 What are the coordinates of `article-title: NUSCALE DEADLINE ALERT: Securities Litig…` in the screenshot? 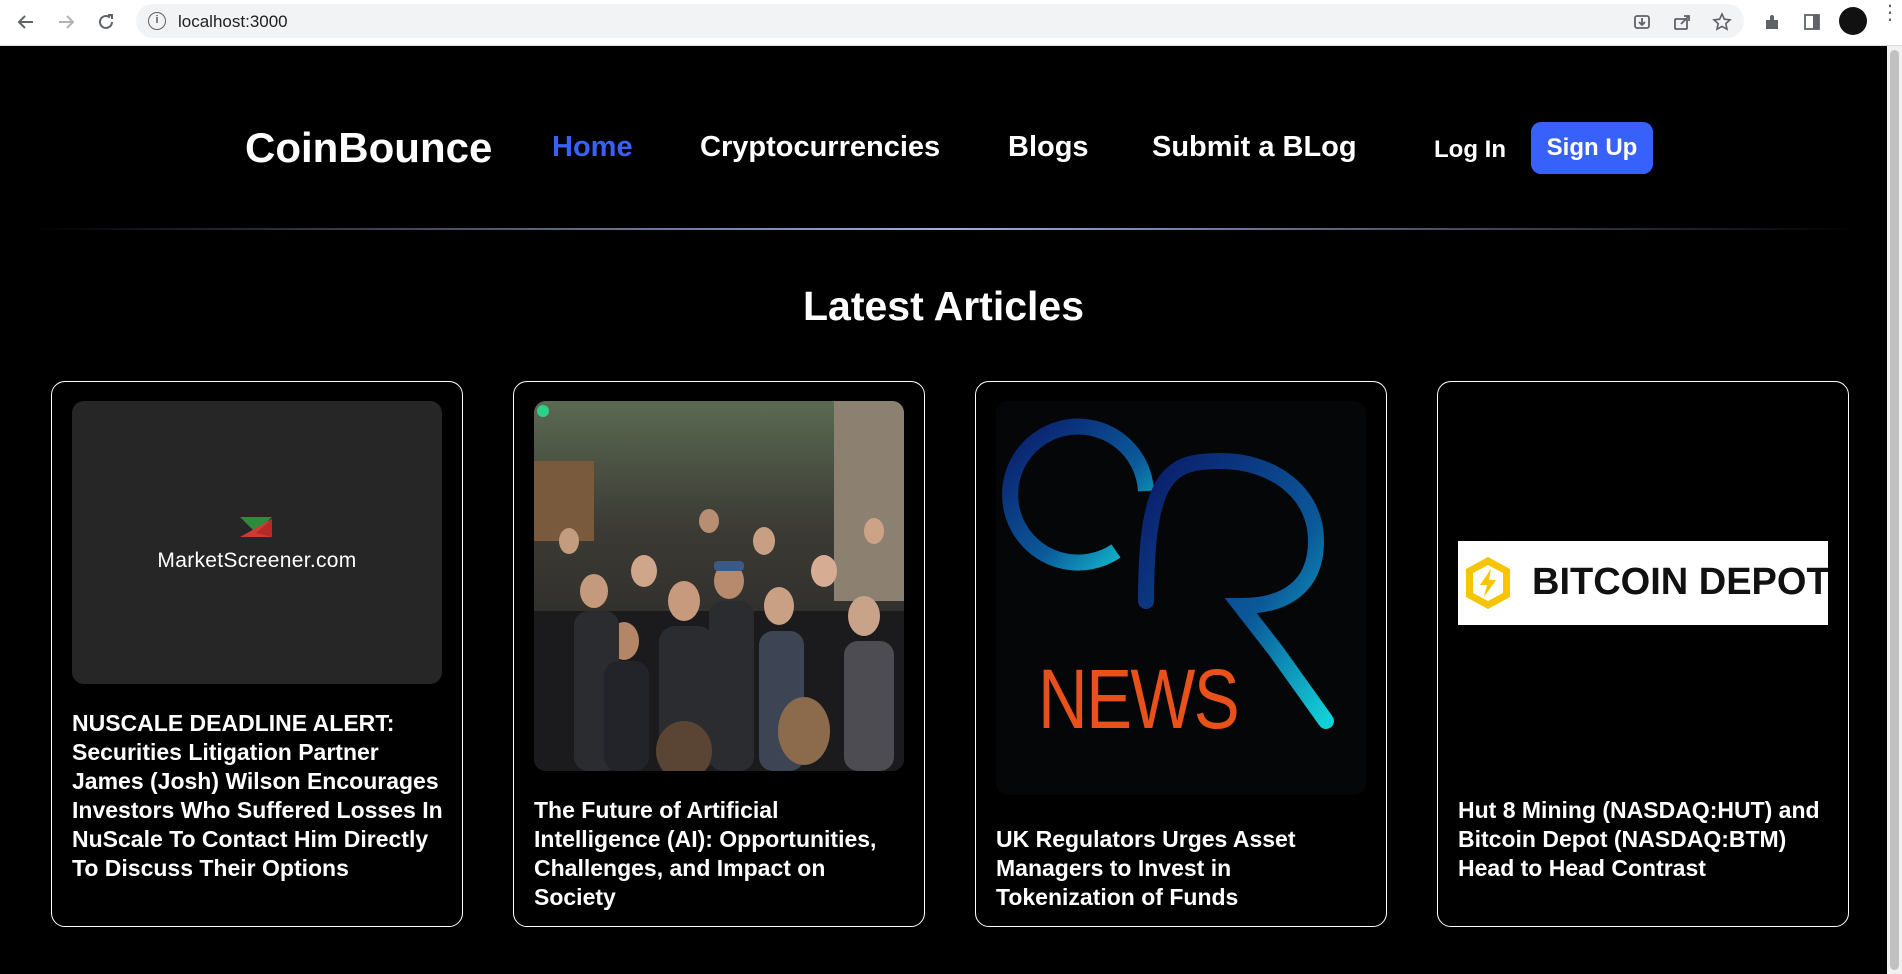 It's located at (258, 796).